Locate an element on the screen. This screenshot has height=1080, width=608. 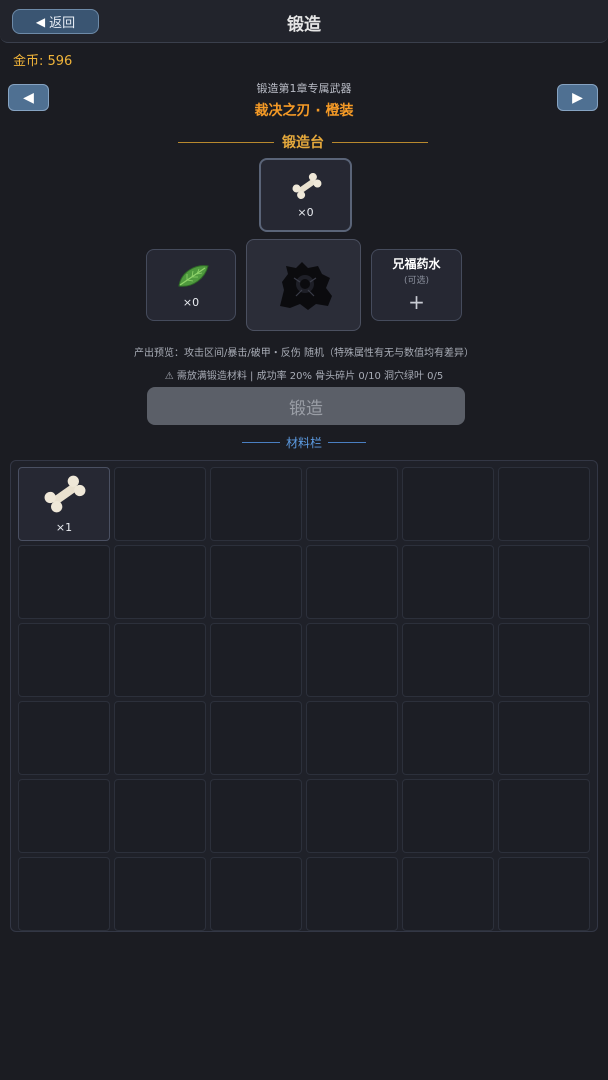
plus-icon: + is located at coordinates (416, 302).